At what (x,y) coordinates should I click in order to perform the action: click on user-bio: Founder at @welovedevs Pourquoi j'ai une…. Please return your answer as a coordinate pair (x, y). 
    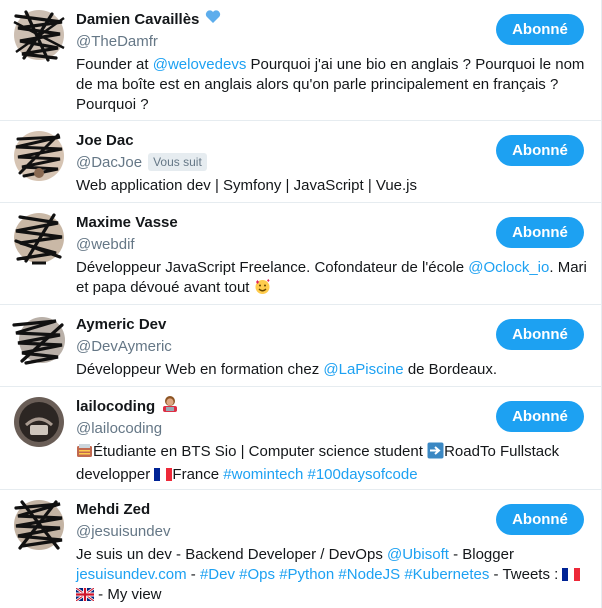
    Looking at the image, I should click on (331, 85).